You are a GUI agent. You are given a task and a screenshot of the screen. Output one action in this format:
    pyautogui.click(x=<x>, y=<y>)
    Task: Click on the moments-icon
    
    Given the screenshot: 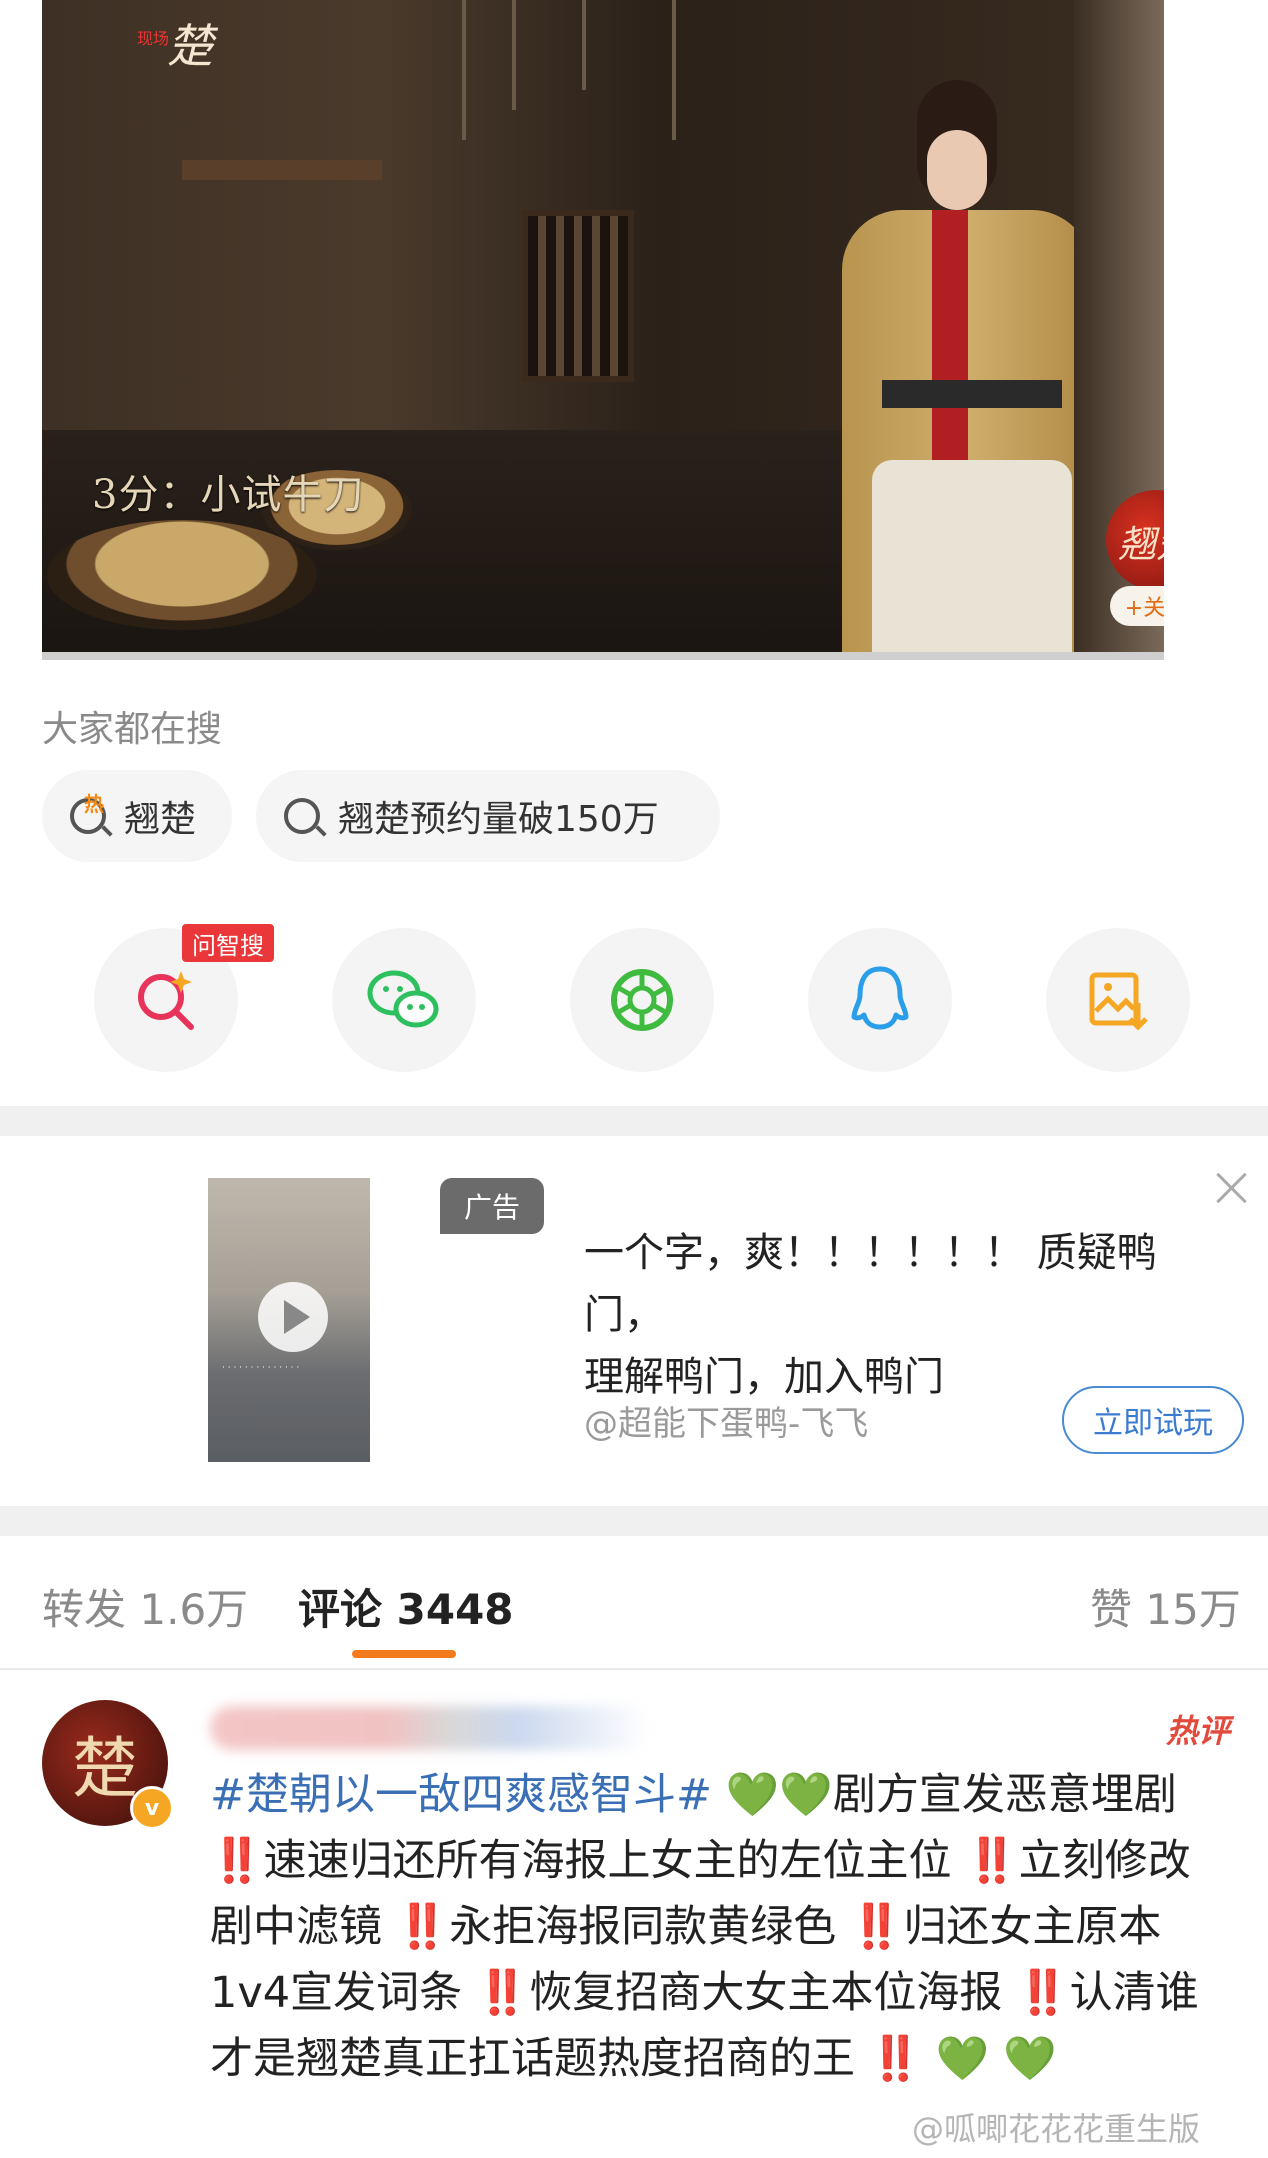 What is the action you would take?
    pyautogui.click(x=642, y=1000)
    